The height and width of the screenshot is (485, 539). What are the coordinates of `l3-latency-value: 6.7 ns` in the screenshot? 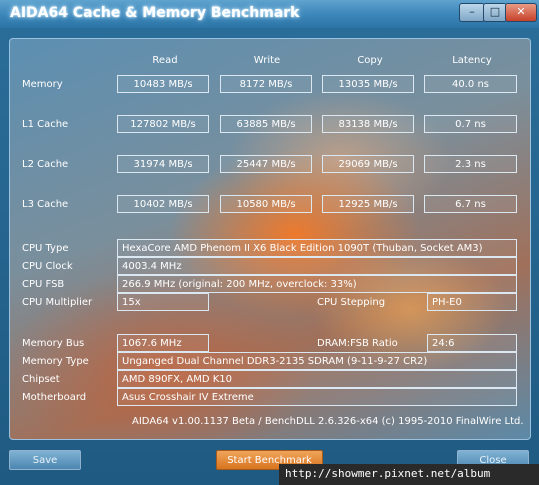 It's located at (470, 204).